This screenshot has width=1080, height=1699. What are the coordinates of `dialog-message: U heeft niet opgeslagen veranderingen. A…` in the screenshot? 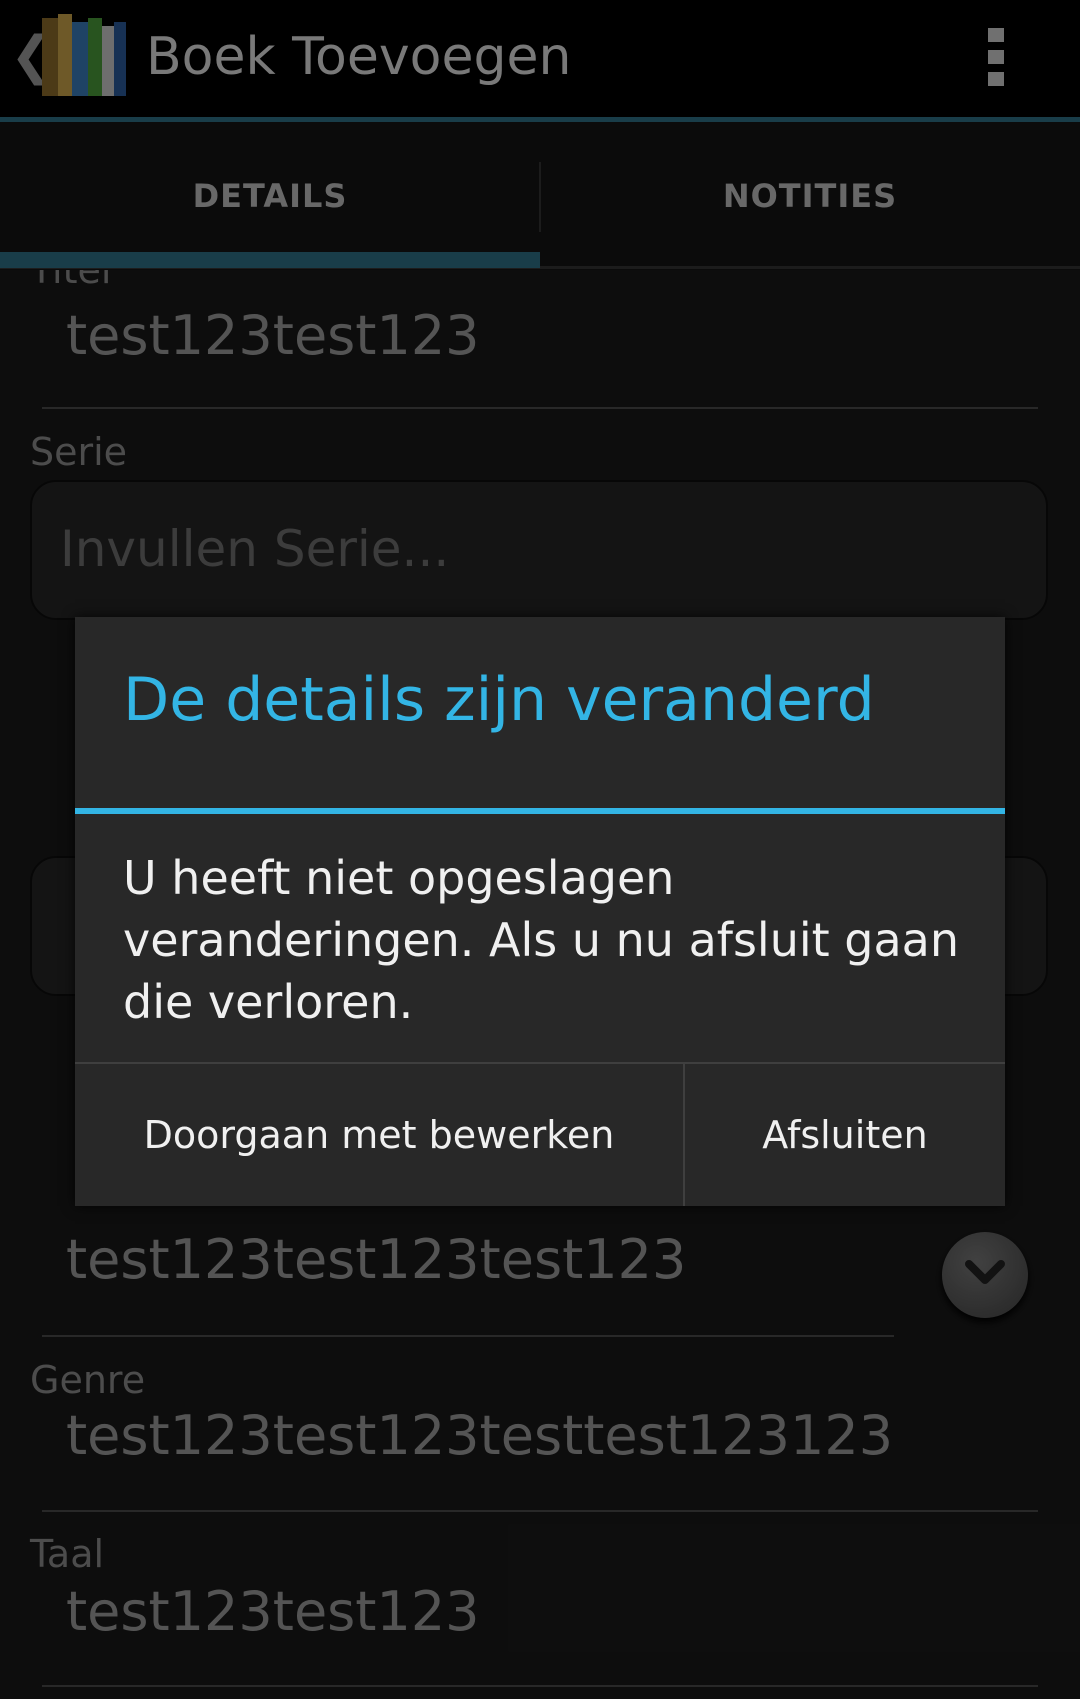 It's located at (541, 940).